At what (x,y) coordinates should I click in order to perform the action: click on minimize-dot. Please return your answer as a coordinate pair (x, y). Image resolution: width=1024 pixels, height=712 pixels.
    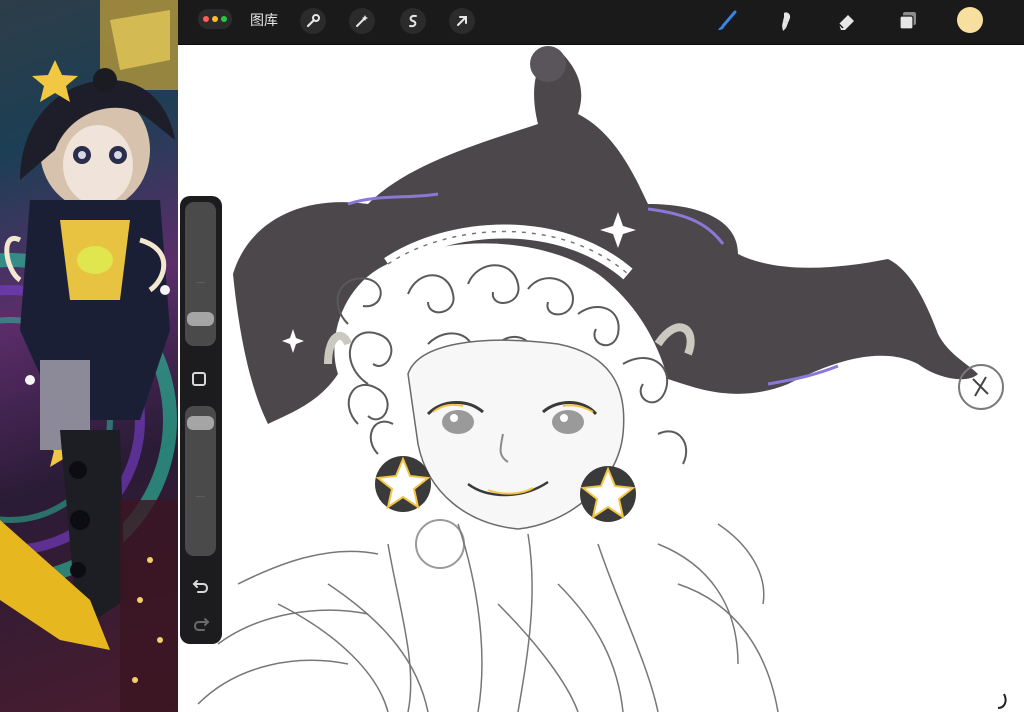
    Looking at the image, I should click on (215, 19).